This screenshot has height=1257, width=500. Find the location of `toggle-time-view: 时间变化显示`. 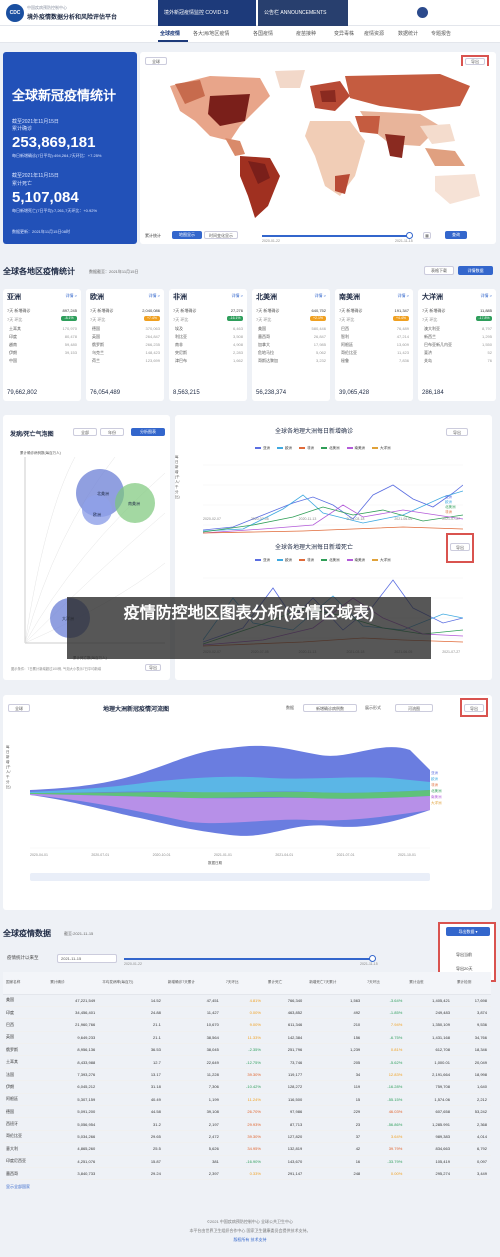

toggle-time-view: 时间变化显示 is located at coordinates (221, 235).